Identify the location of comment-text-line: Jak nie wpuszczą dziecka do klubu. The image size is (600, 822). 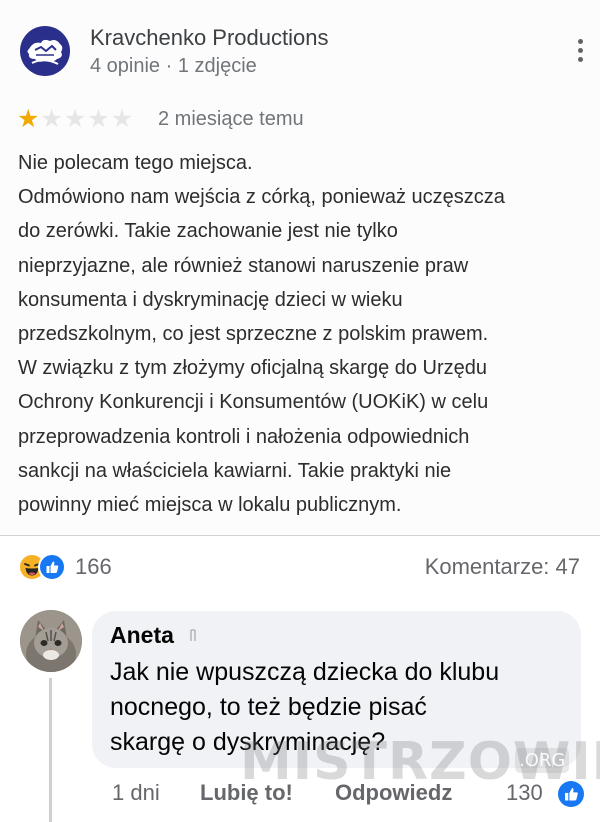
(305, 672).